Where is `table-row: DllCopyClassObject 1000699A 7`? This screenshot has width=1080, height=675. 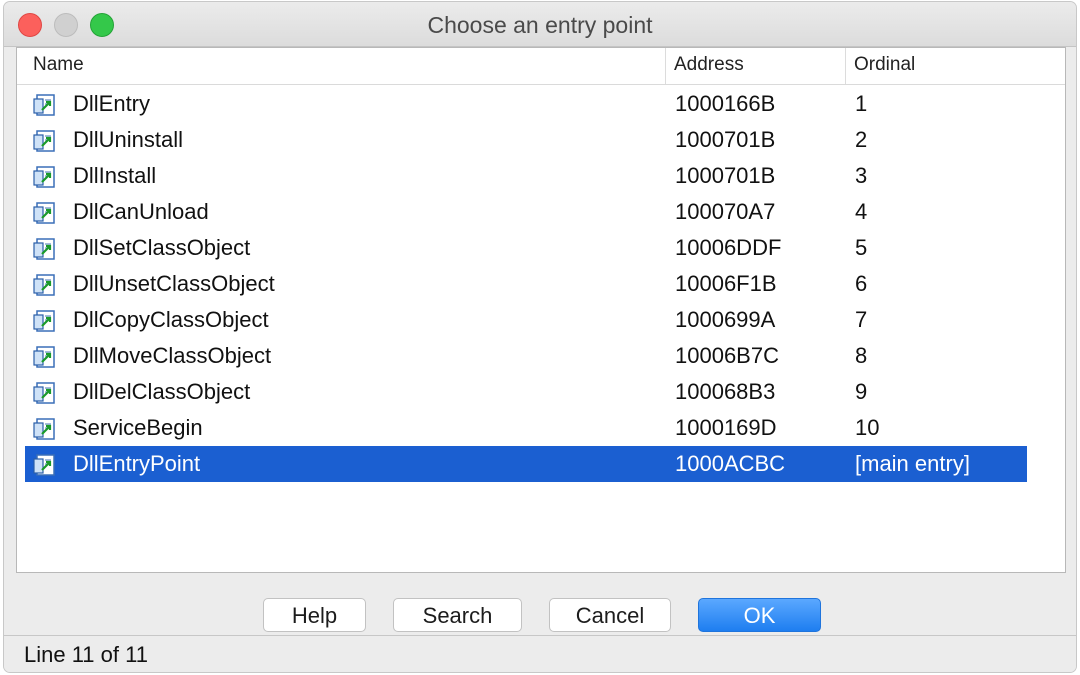
table-row: DllCopyClassObject 1000699A 7 is located at coordinates (526, 320).